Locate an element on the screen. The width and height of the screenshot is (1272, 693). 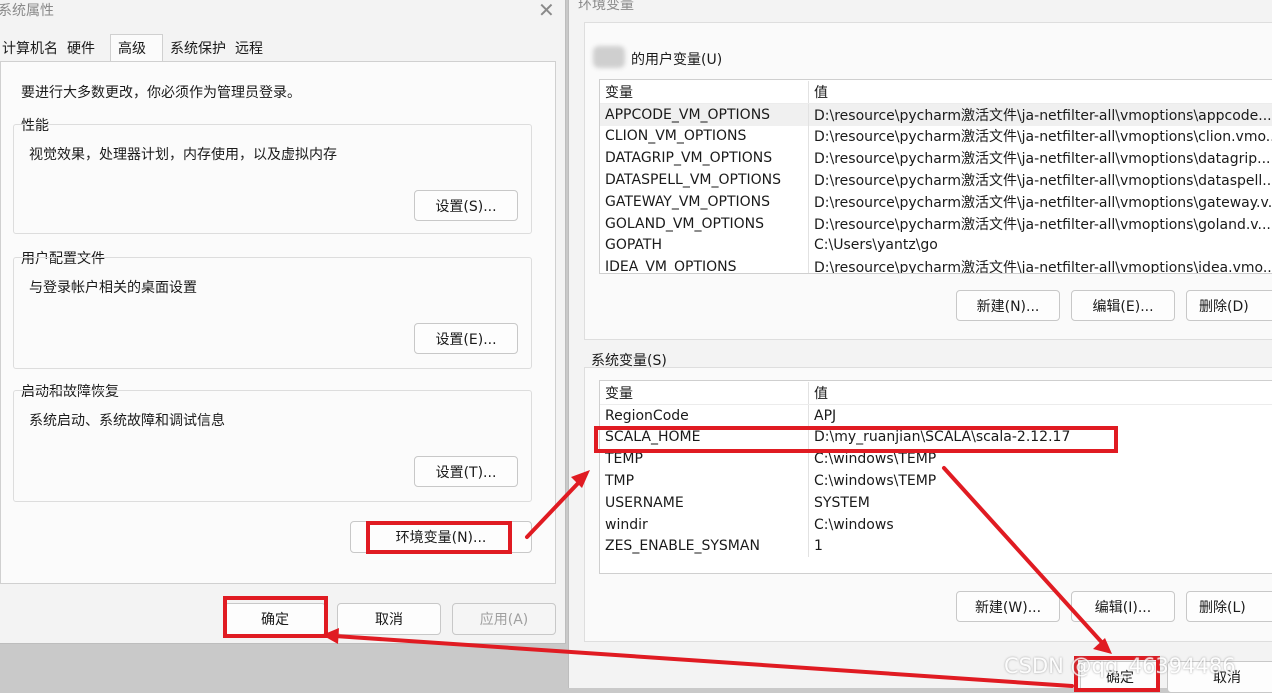
arrow-scala-to-ok is located at coordinates (1025, 557).